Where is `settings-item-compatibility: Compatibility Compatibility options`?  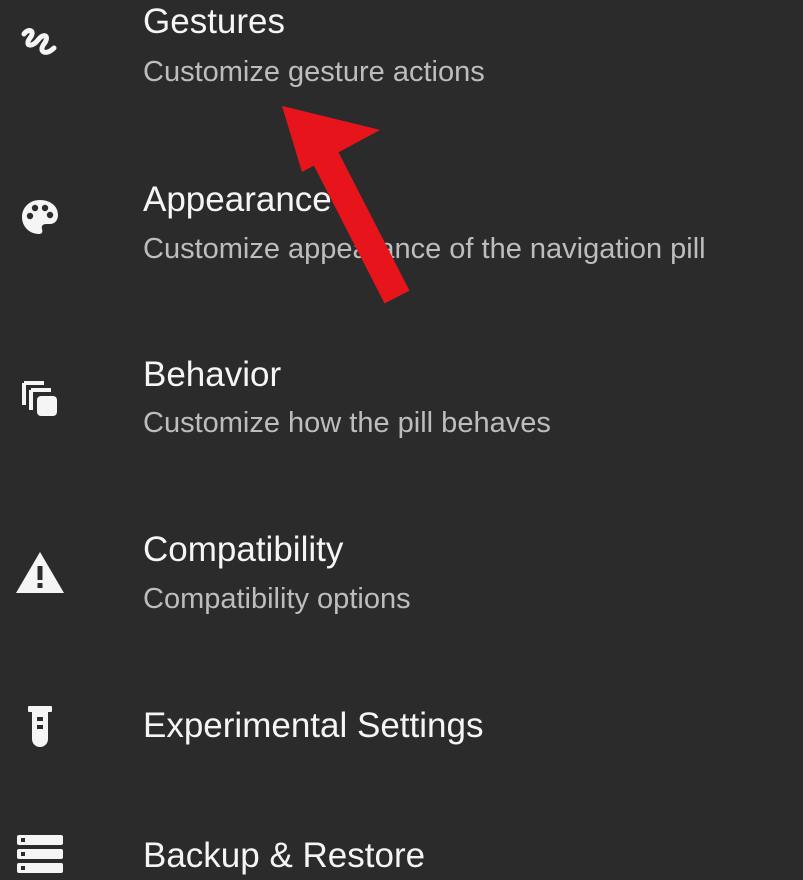
settings-item-compatibility: Compatibility Compatibility options is located at coordinates (401, 587).